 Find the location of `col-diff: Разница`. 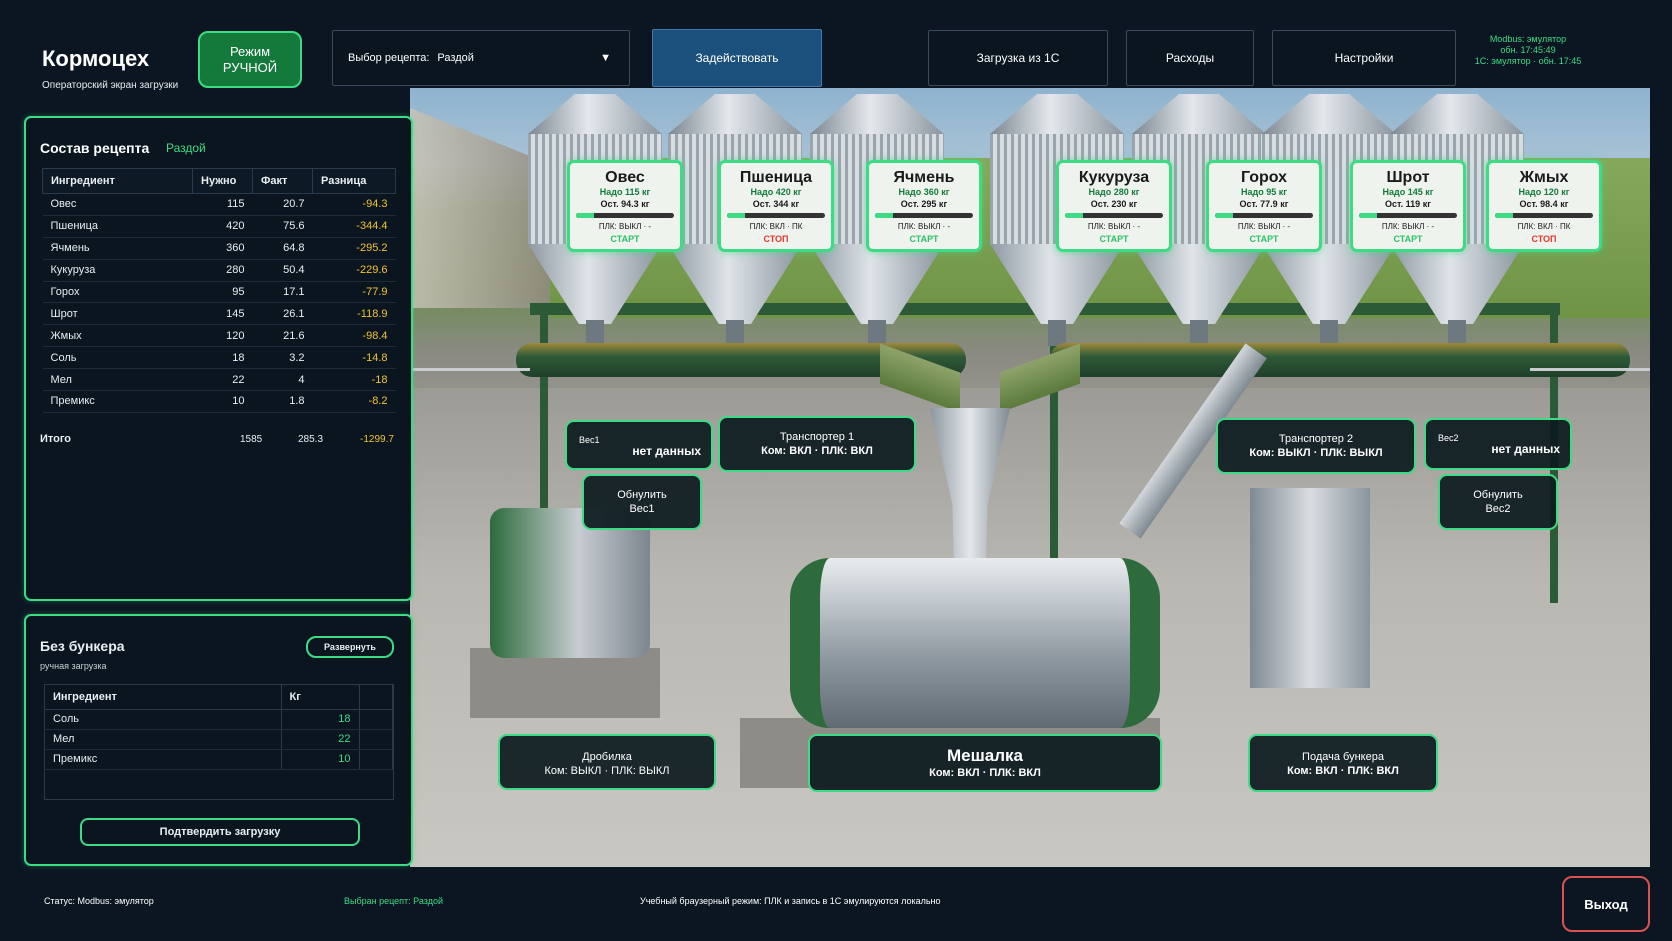

col-diff: Разница is located at coordinates (354, 181).